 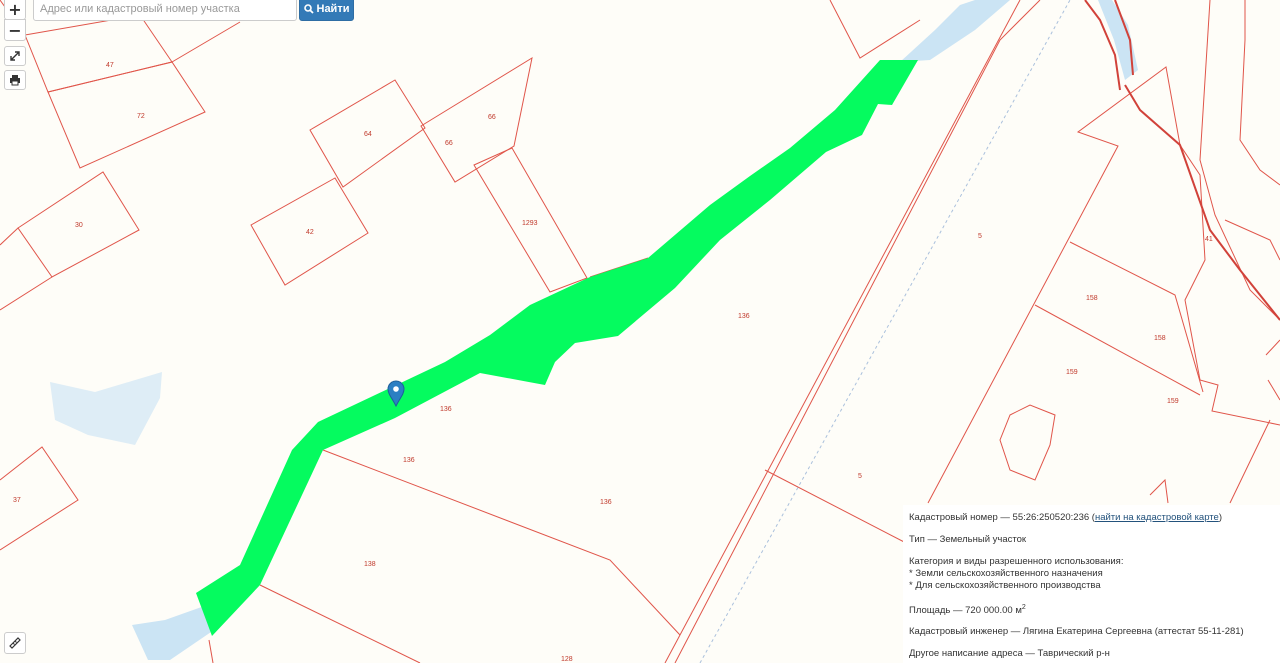 What do you see at coordinates (567, 659) in the screenshot?
I see `parcel-label-128: 128` at bounding box center [567, 659].